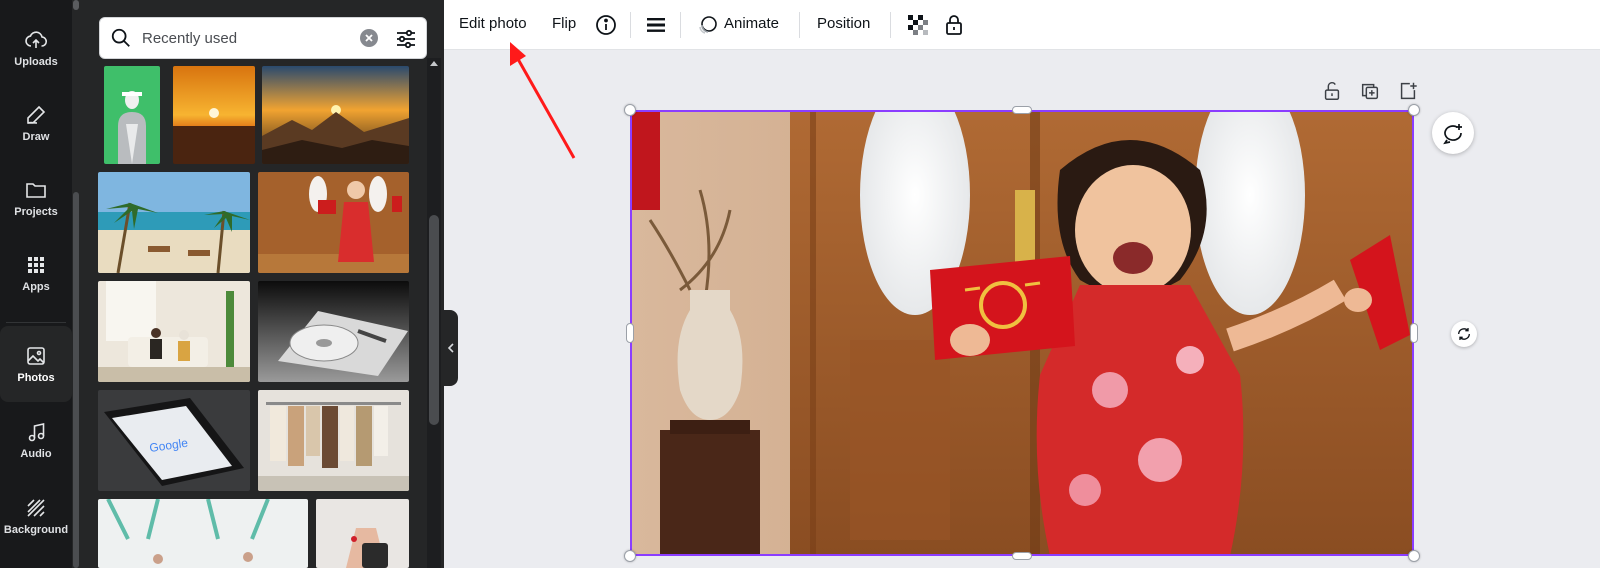 The height and width of the screenshot is (568, 1600). I want to click on photo-thumbnail-clothing-rack, so click(333, 440).